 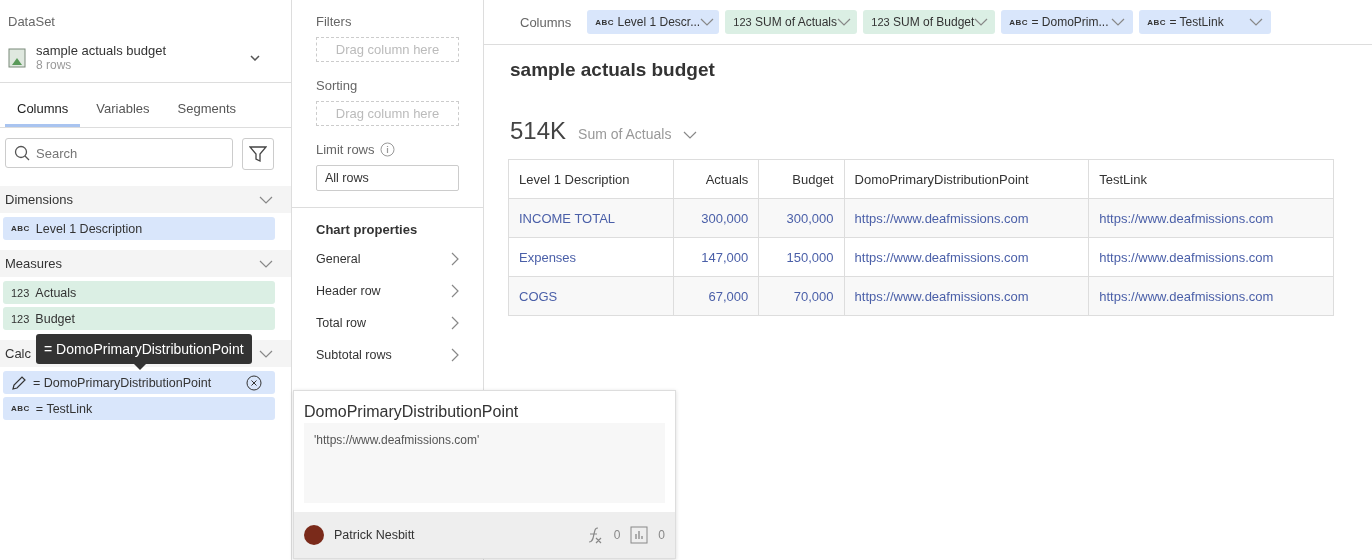 I want to click on chip-label: SUM of Actuals, so click(x=796, y=22).